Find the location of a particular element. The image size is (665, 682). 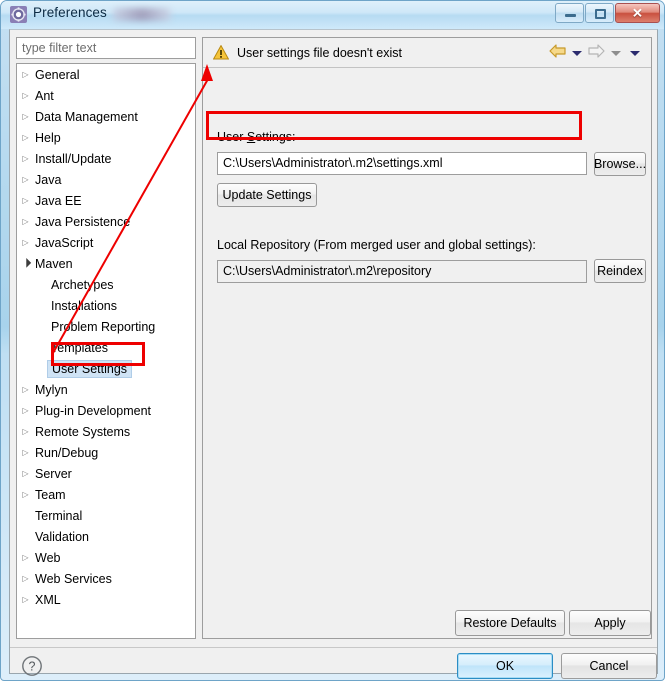

local-repository-input: C:\Users\Administrator\.m2\repository is located at coordinates (402, 271).